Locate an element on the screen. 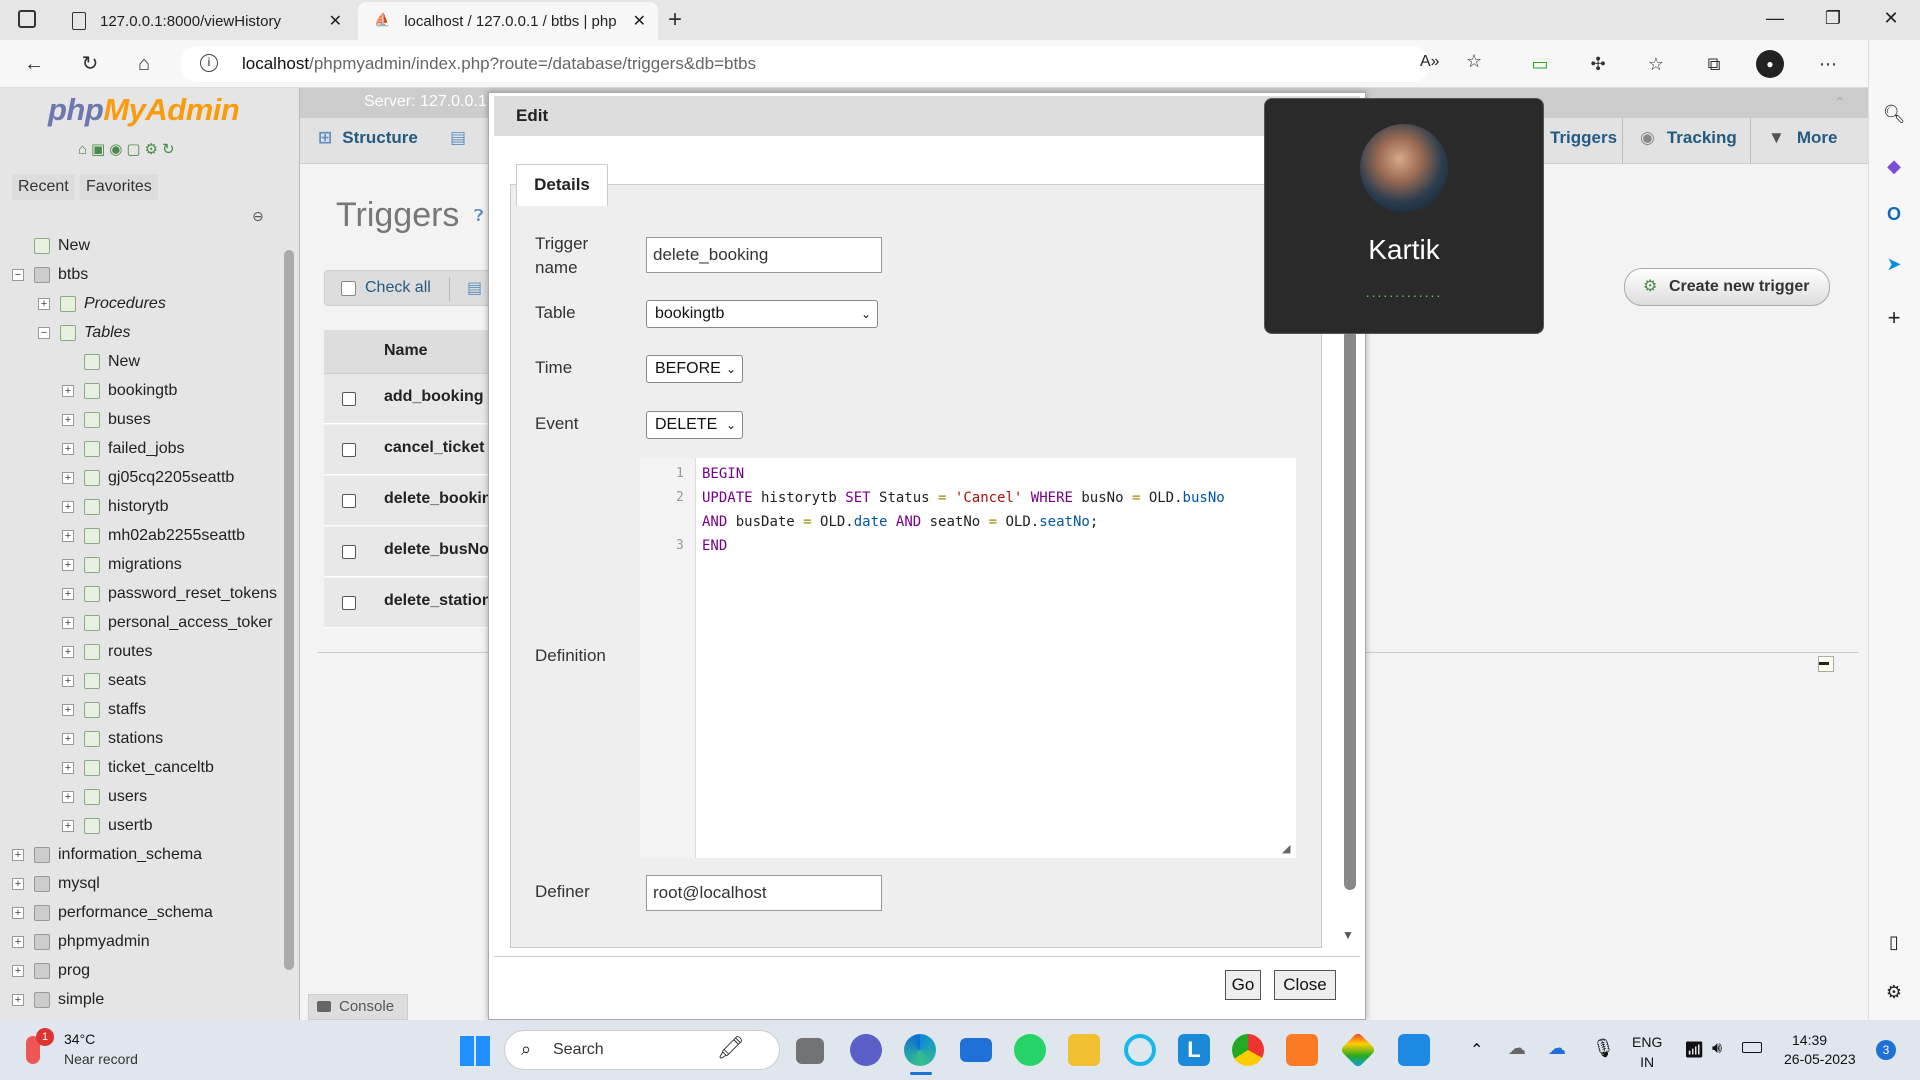  collections-icon: ⧉ is located at coordinates (1714, 64).